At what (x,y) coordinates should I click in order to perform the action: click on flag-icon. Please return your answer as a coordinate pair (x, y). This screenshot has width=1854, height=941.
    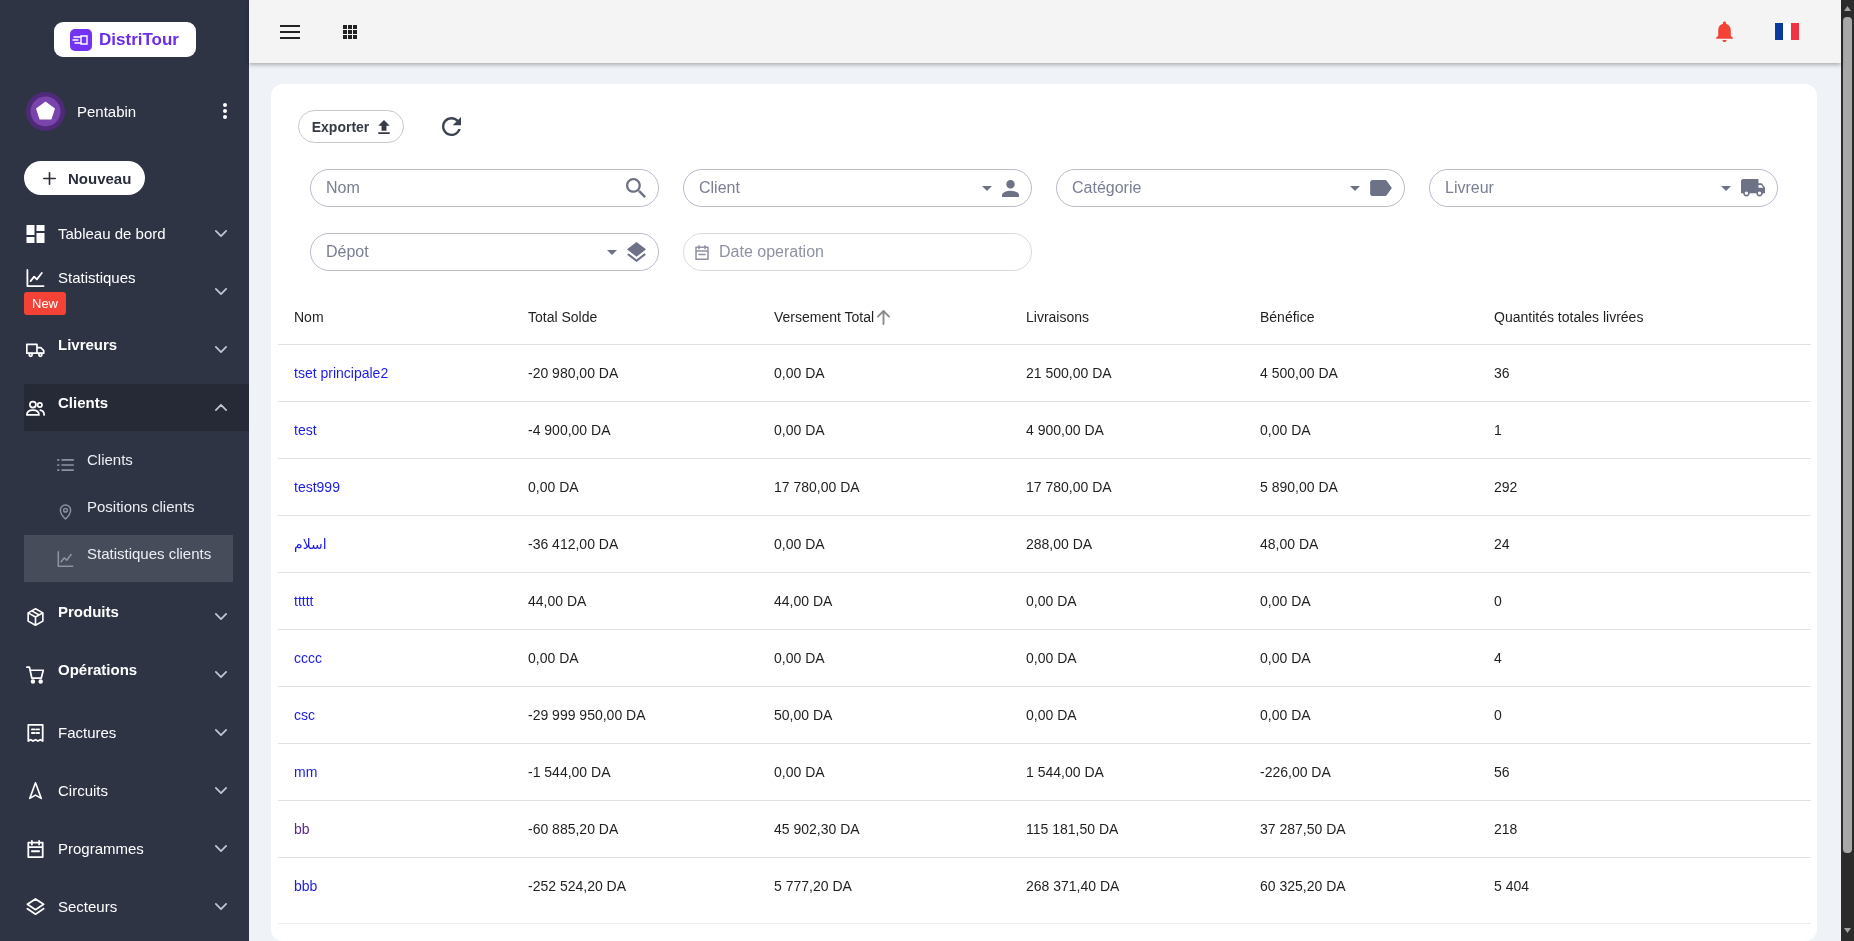
    Looking at the image, I should click on (1787, 31).